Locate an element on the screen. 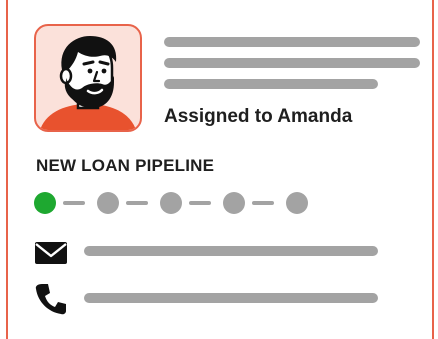 Image resolution: width=438 pixels, height=339 pixels. phone-placeholder-line is located at coordinates (231, 298).